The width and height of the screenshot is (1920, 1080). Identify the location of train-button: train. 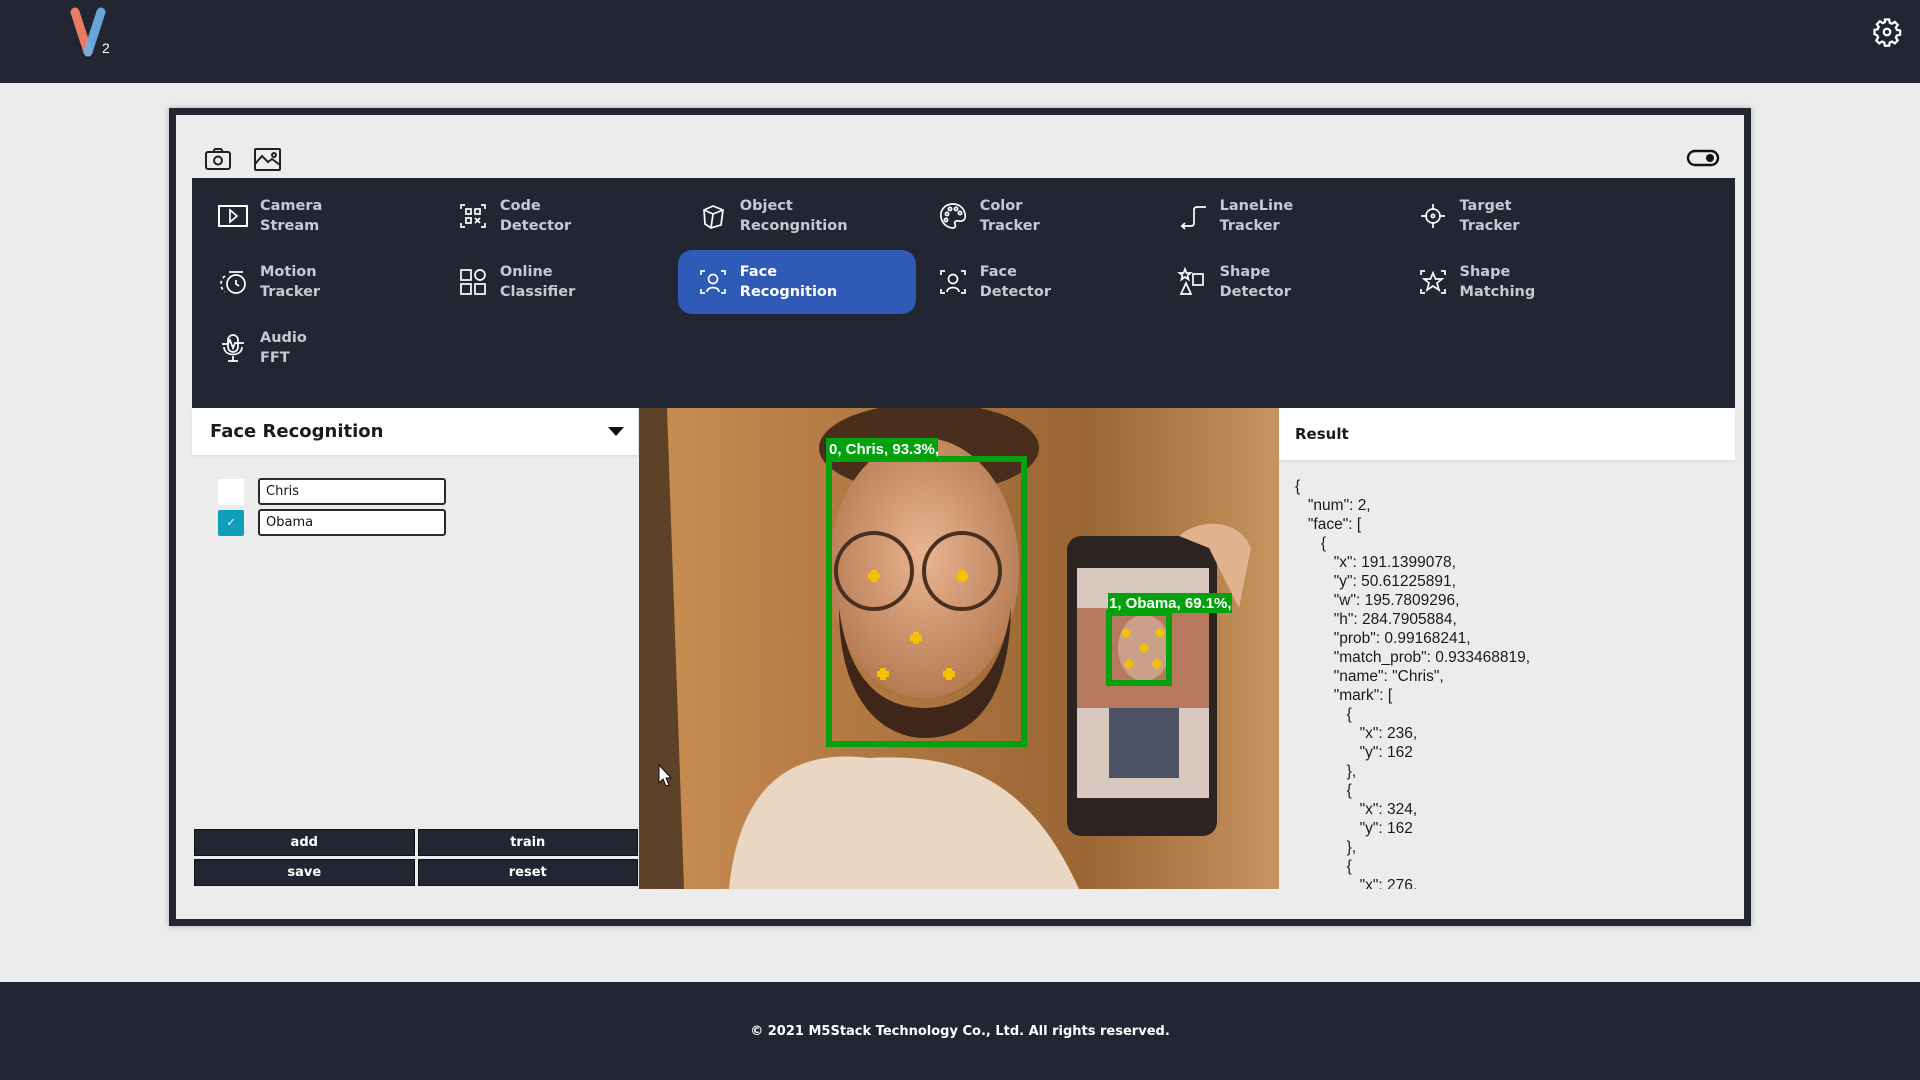
(527, 842).